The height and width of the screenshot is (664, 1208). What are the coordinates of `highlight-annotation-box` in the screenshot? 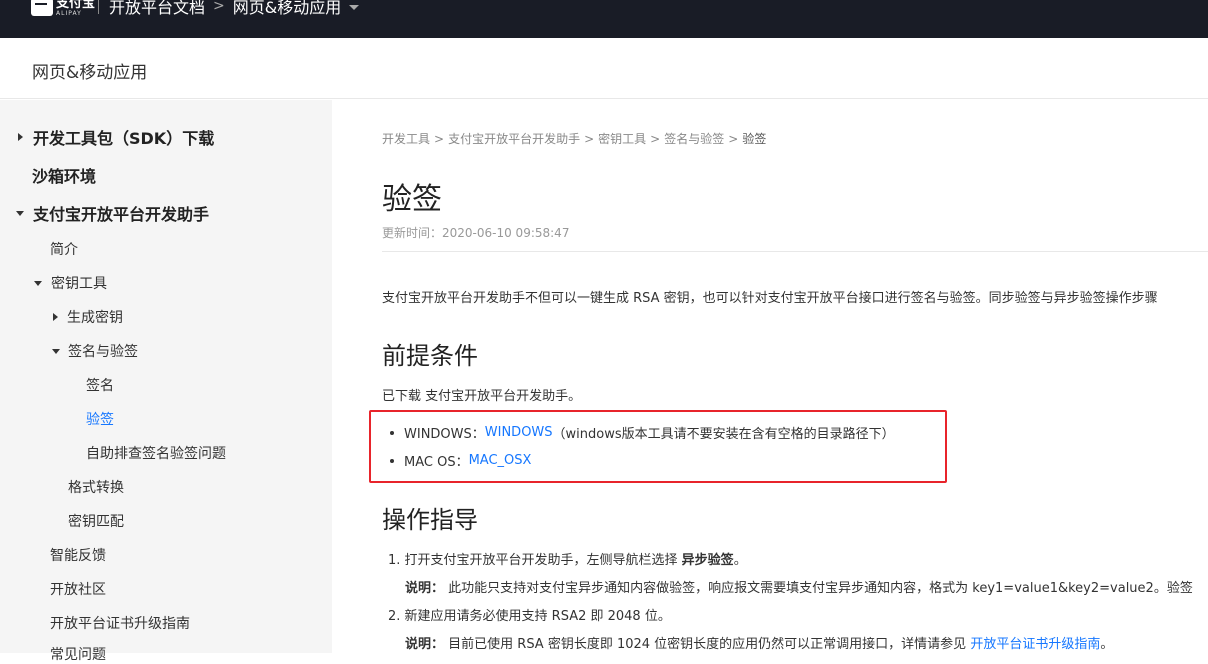 It's located at (658, 446).